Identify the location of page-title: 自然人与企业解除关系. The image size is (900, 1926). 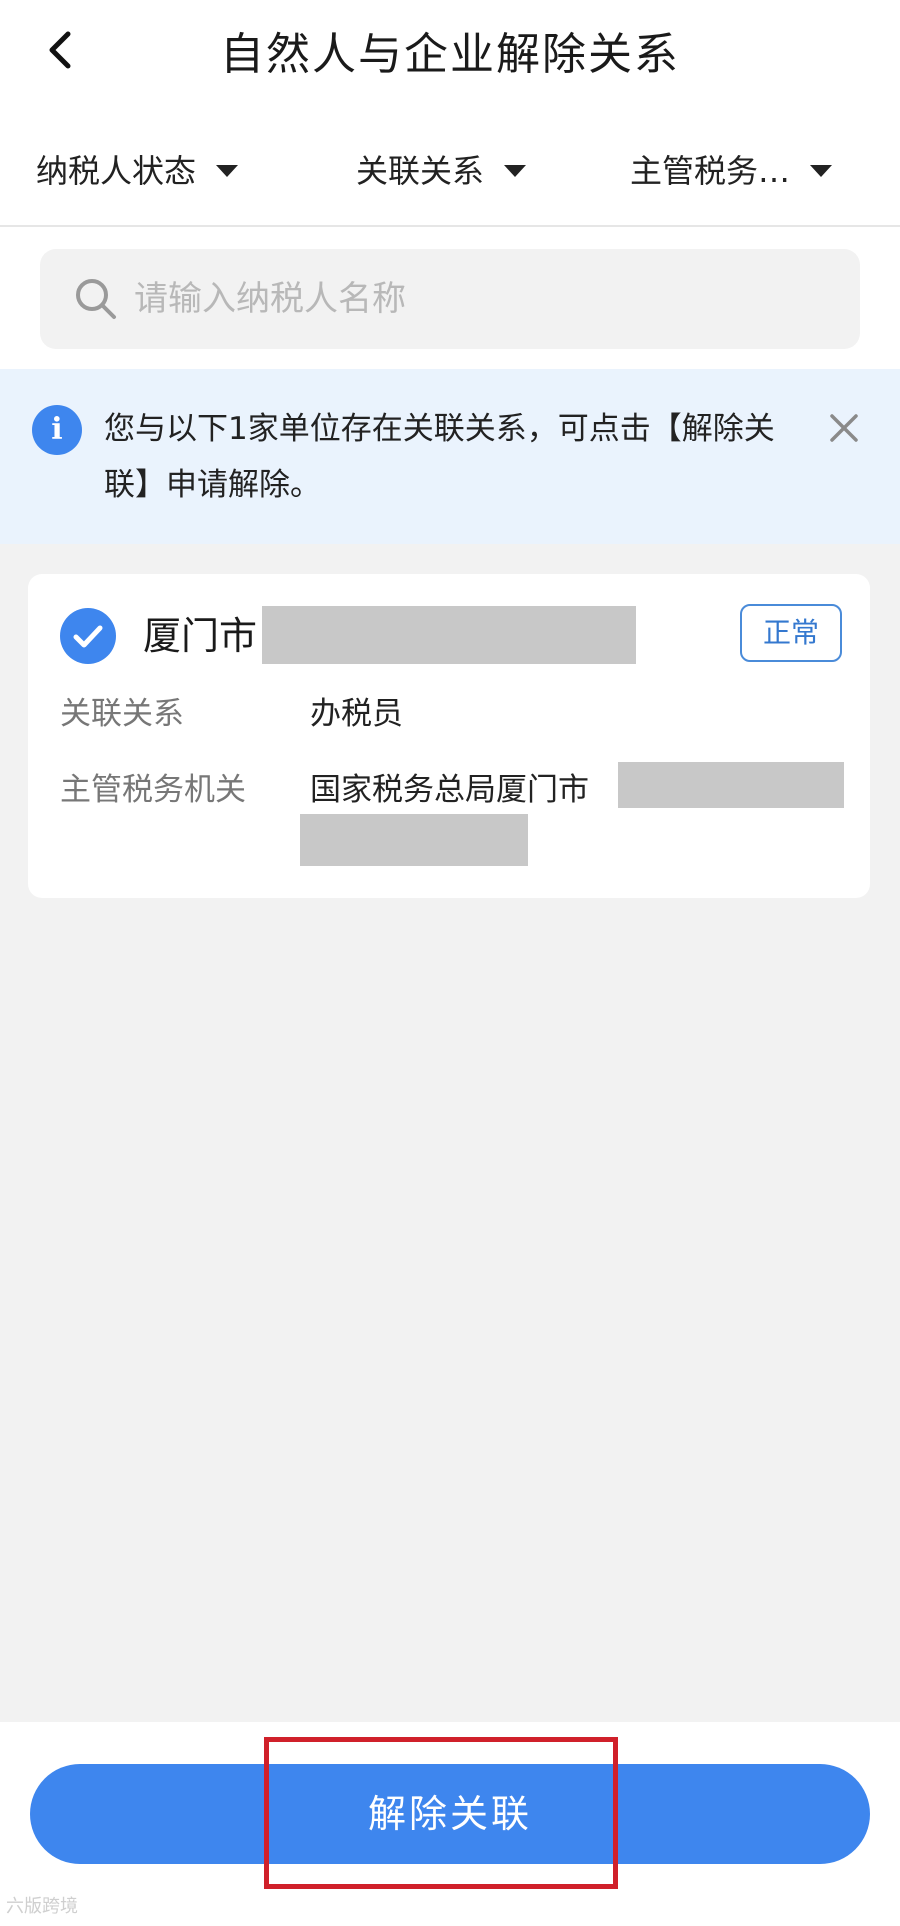
(450, 54).